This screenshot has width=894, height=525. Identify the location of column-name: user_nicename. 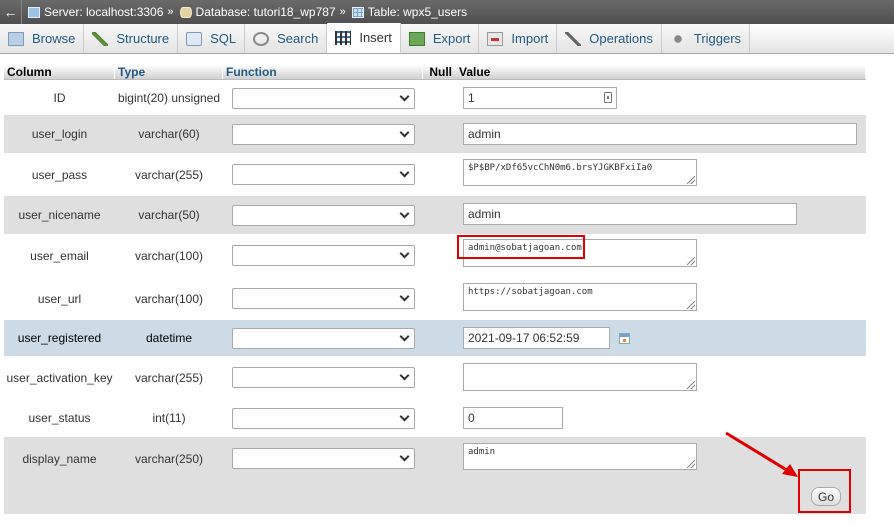
(59, 215).